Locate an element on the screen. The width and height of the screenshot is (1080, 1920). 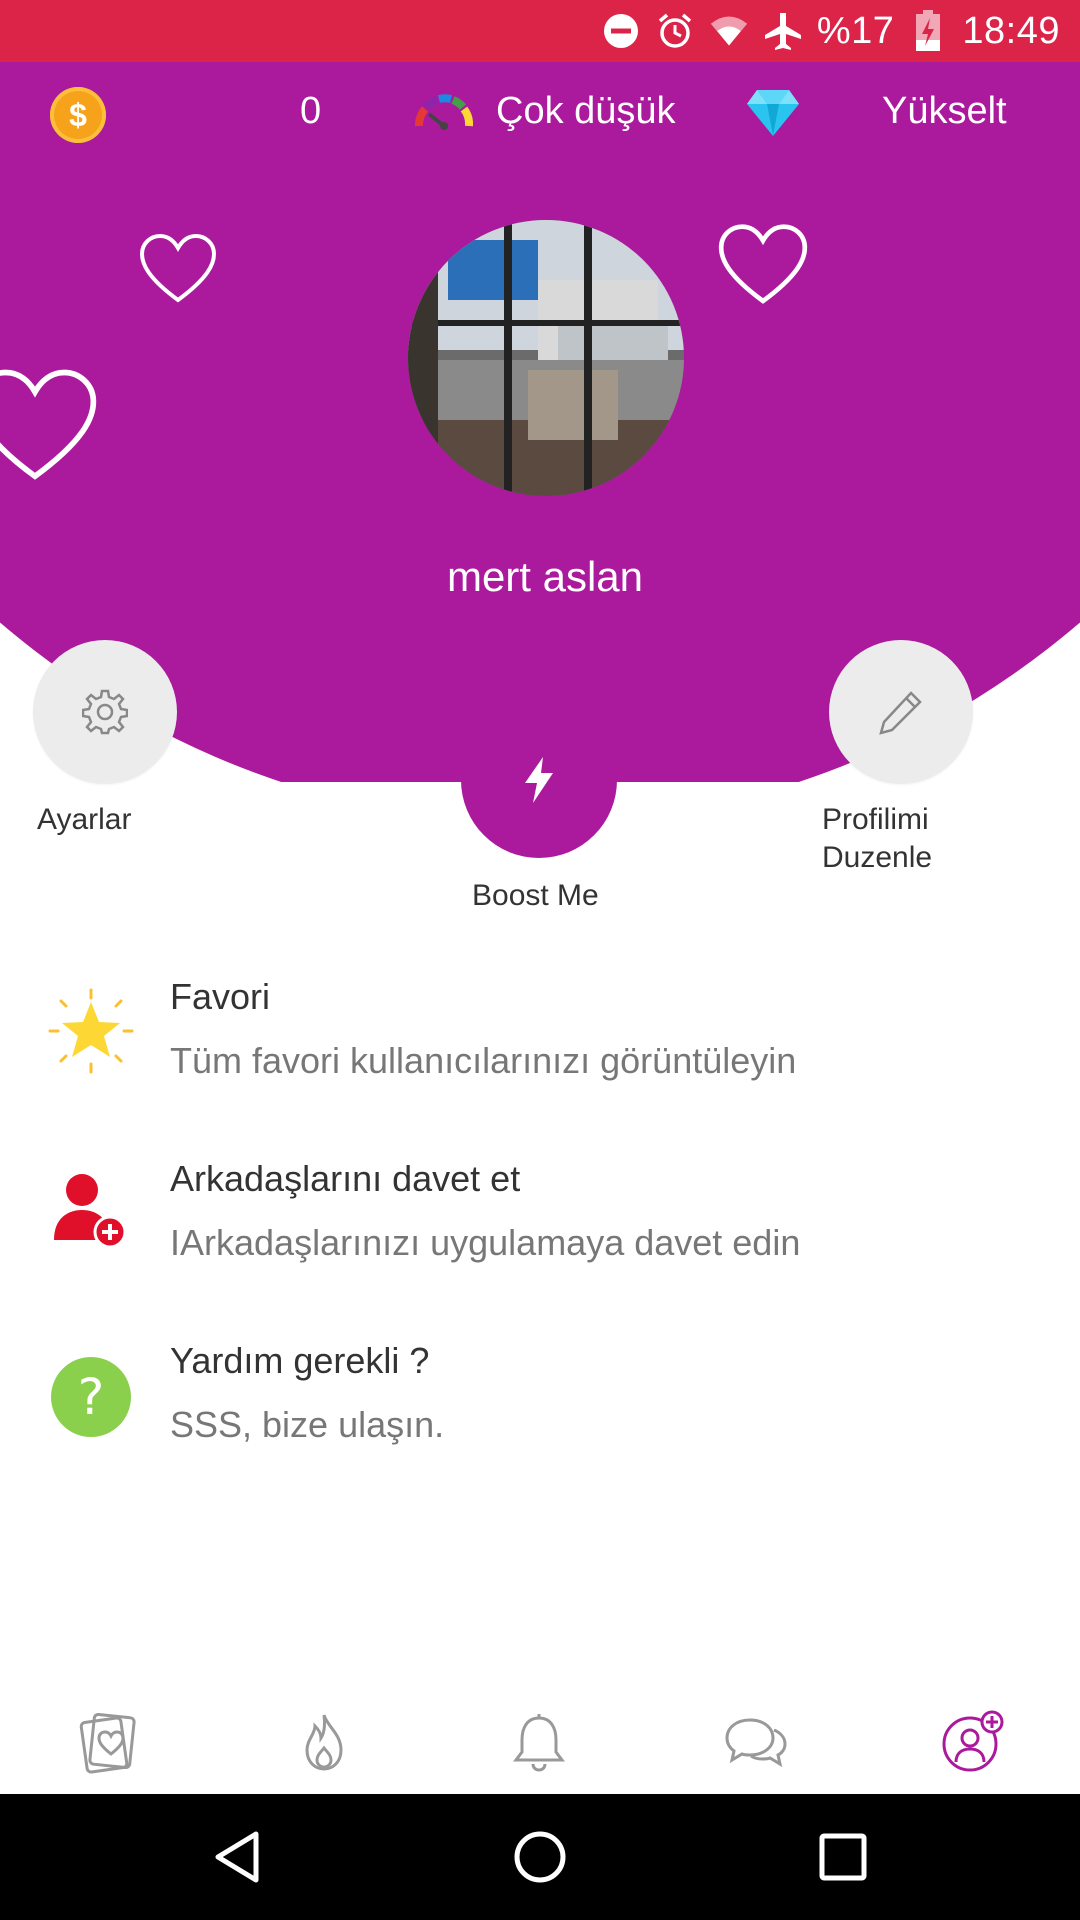
list-item-help: ? Yardım gerekli ? SSS, bize ulaşın. is located at coordinates (540, 1420).